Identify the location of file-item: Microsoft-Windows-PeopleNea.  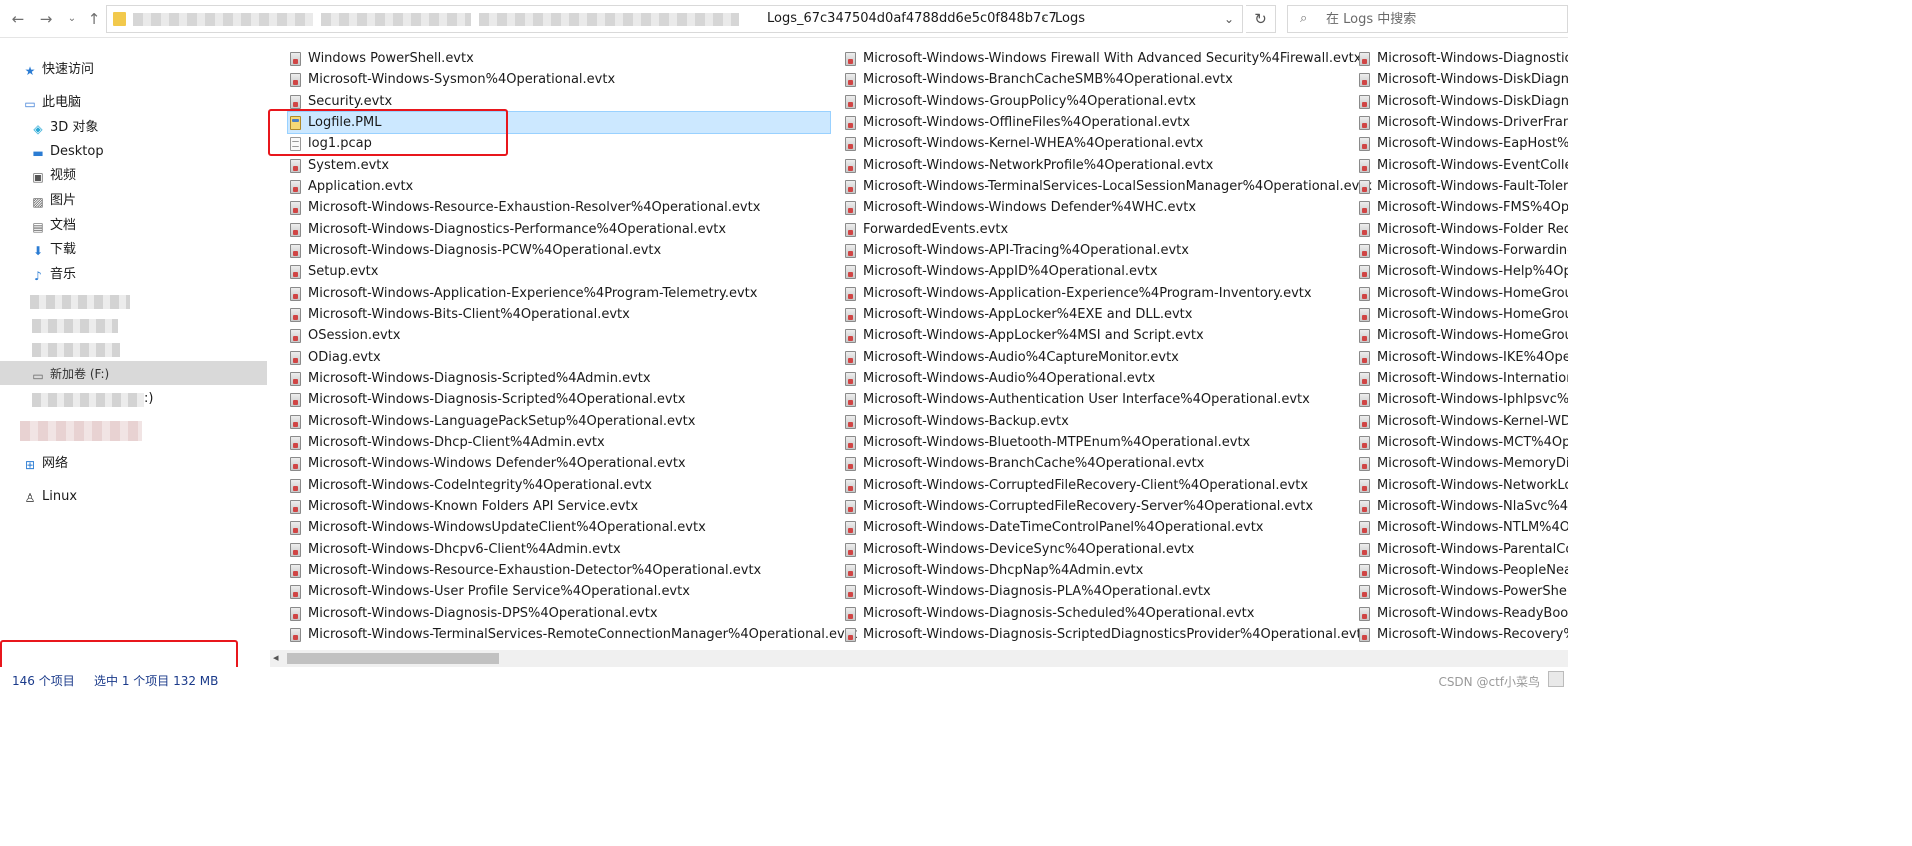
(1462, 570).